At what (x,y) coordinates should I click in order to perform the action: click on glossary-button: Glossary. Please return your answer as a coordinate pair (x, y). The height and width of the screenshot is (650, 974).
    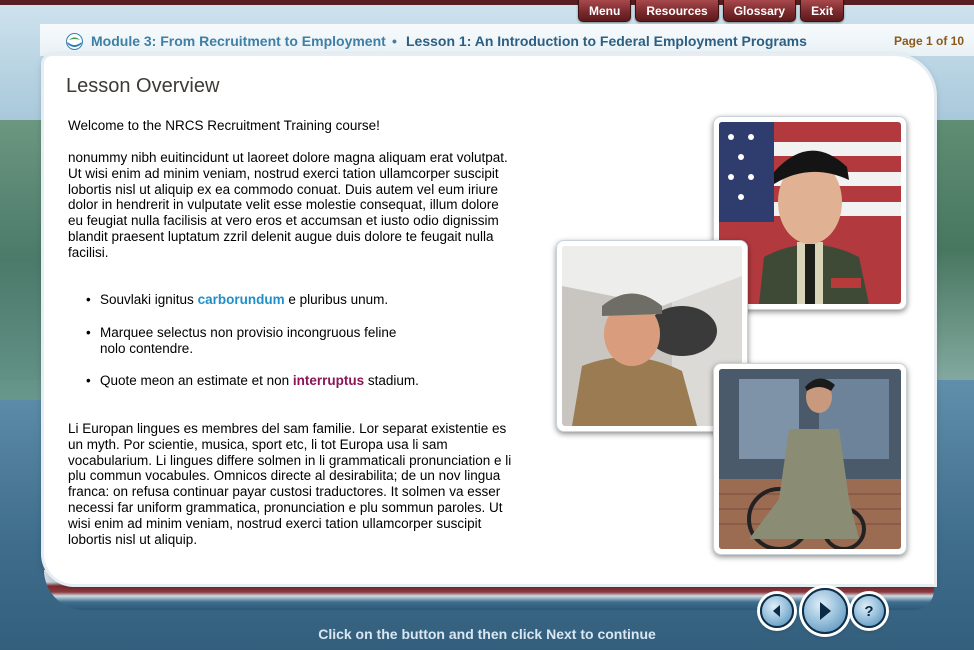
    Looking at the image, I should click on (759, 11).